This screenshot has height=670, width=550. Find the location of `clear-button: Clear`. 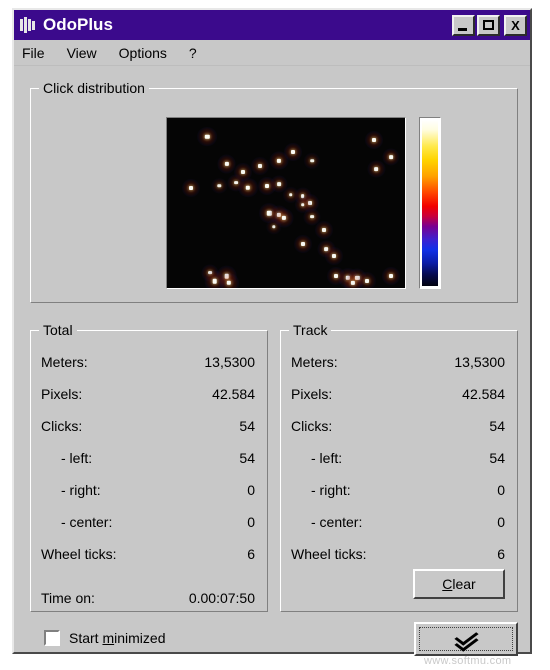

clear-button: Clear is located at coordinates (459, 584).